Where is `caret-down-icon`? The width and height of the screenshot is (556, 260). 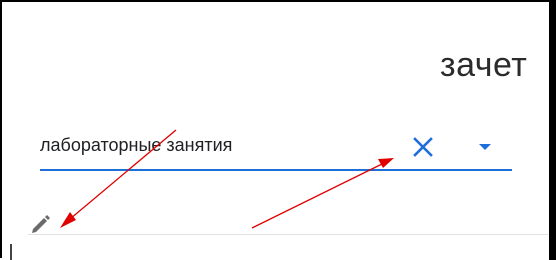
caret-down-icon is located at coordinates (485, 147).